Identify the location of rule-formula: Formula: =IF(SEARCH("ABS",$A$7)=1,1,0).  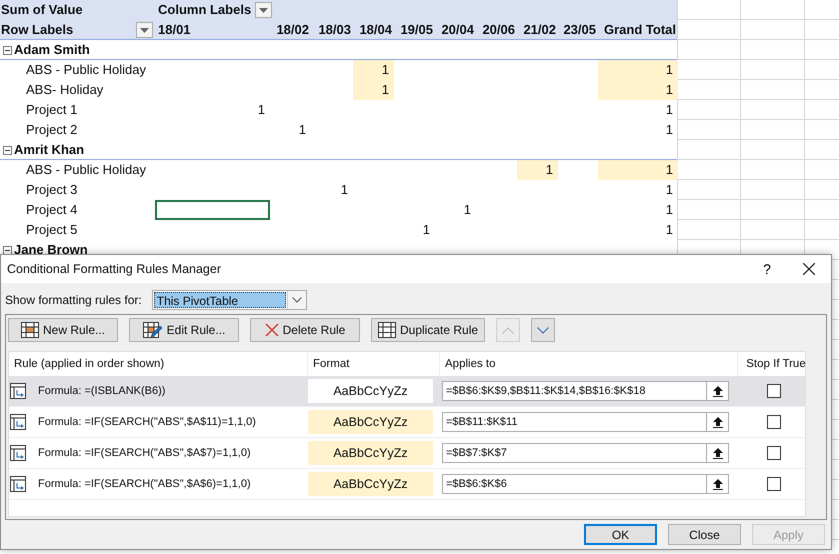
(144, 453).